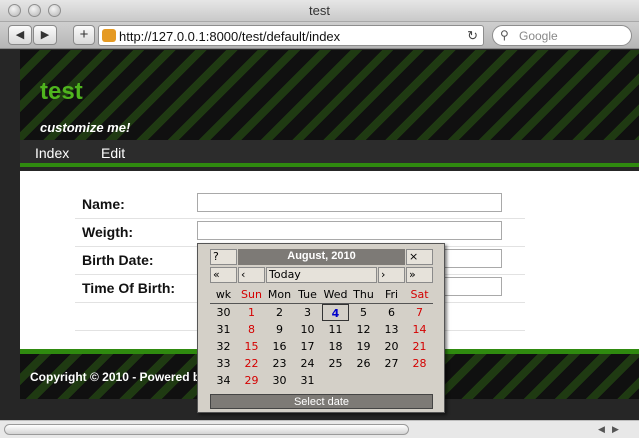  I want to click on calendar-day: 16, so click(279, 346).